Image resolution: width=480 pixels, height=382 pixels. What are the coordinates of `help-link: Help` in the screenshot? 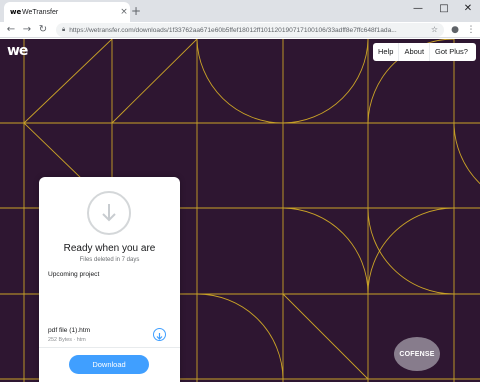 It's located at (386, 52).